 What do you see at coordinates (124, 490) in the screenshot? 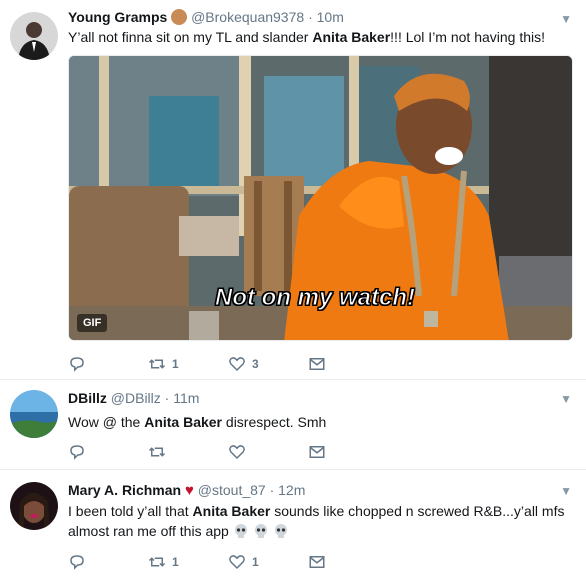
I see `display-name: Mary A. Richman` at bounding box center [124, 490].